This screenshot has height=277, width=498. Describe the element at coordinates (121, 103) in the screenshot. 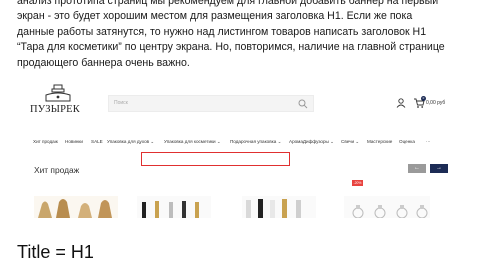

I see `search-placeholder: Поиск` at that location.